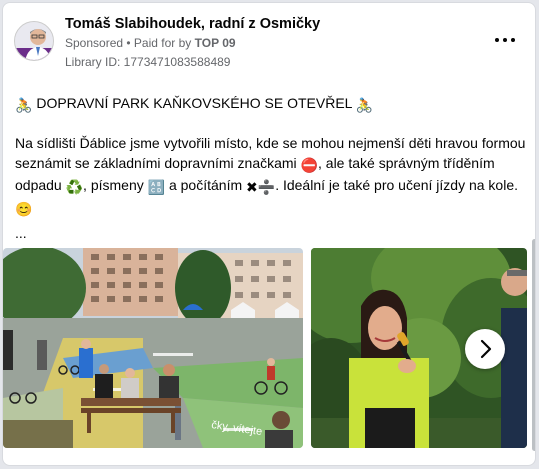 The image size is (539, 469). Describe the element at coordinates (74, 187) in the screenshot. I see `recycle-icon: ♻️` at that location.